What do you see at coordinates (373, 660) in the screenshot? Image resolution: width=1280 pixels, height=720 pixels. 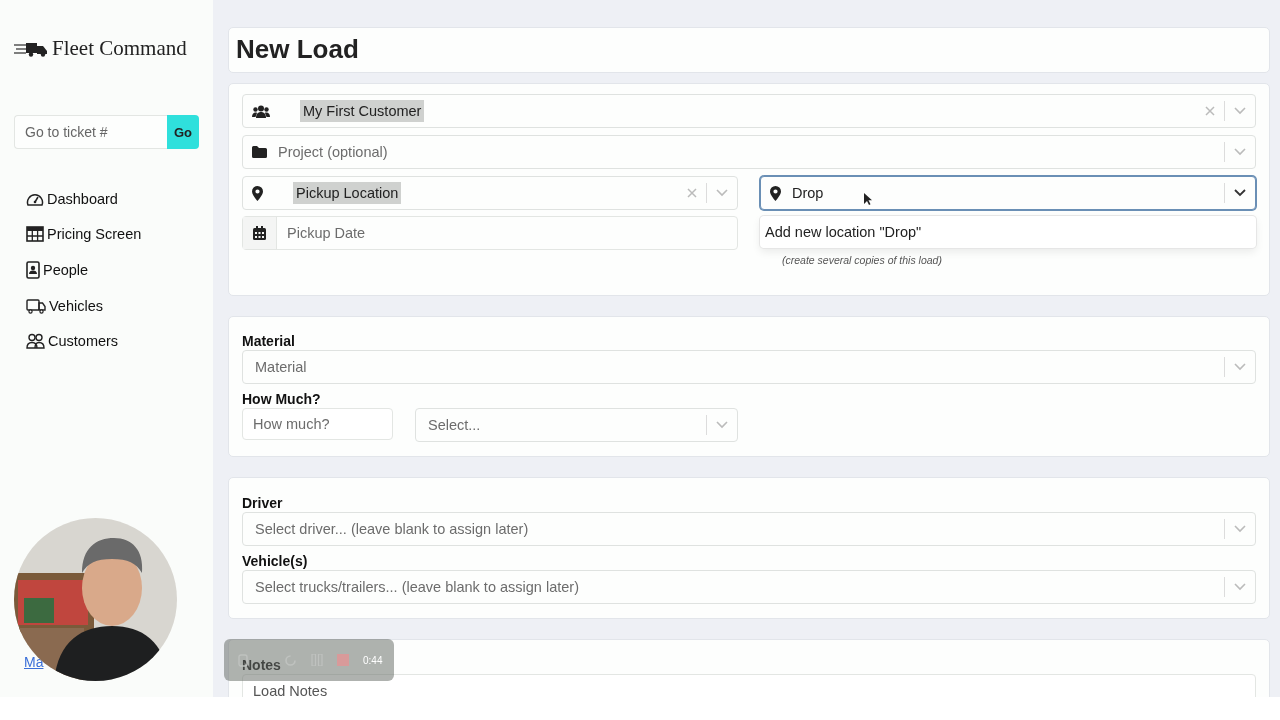 I see `recording-time: 0:44` at bounding box center [373, 660].